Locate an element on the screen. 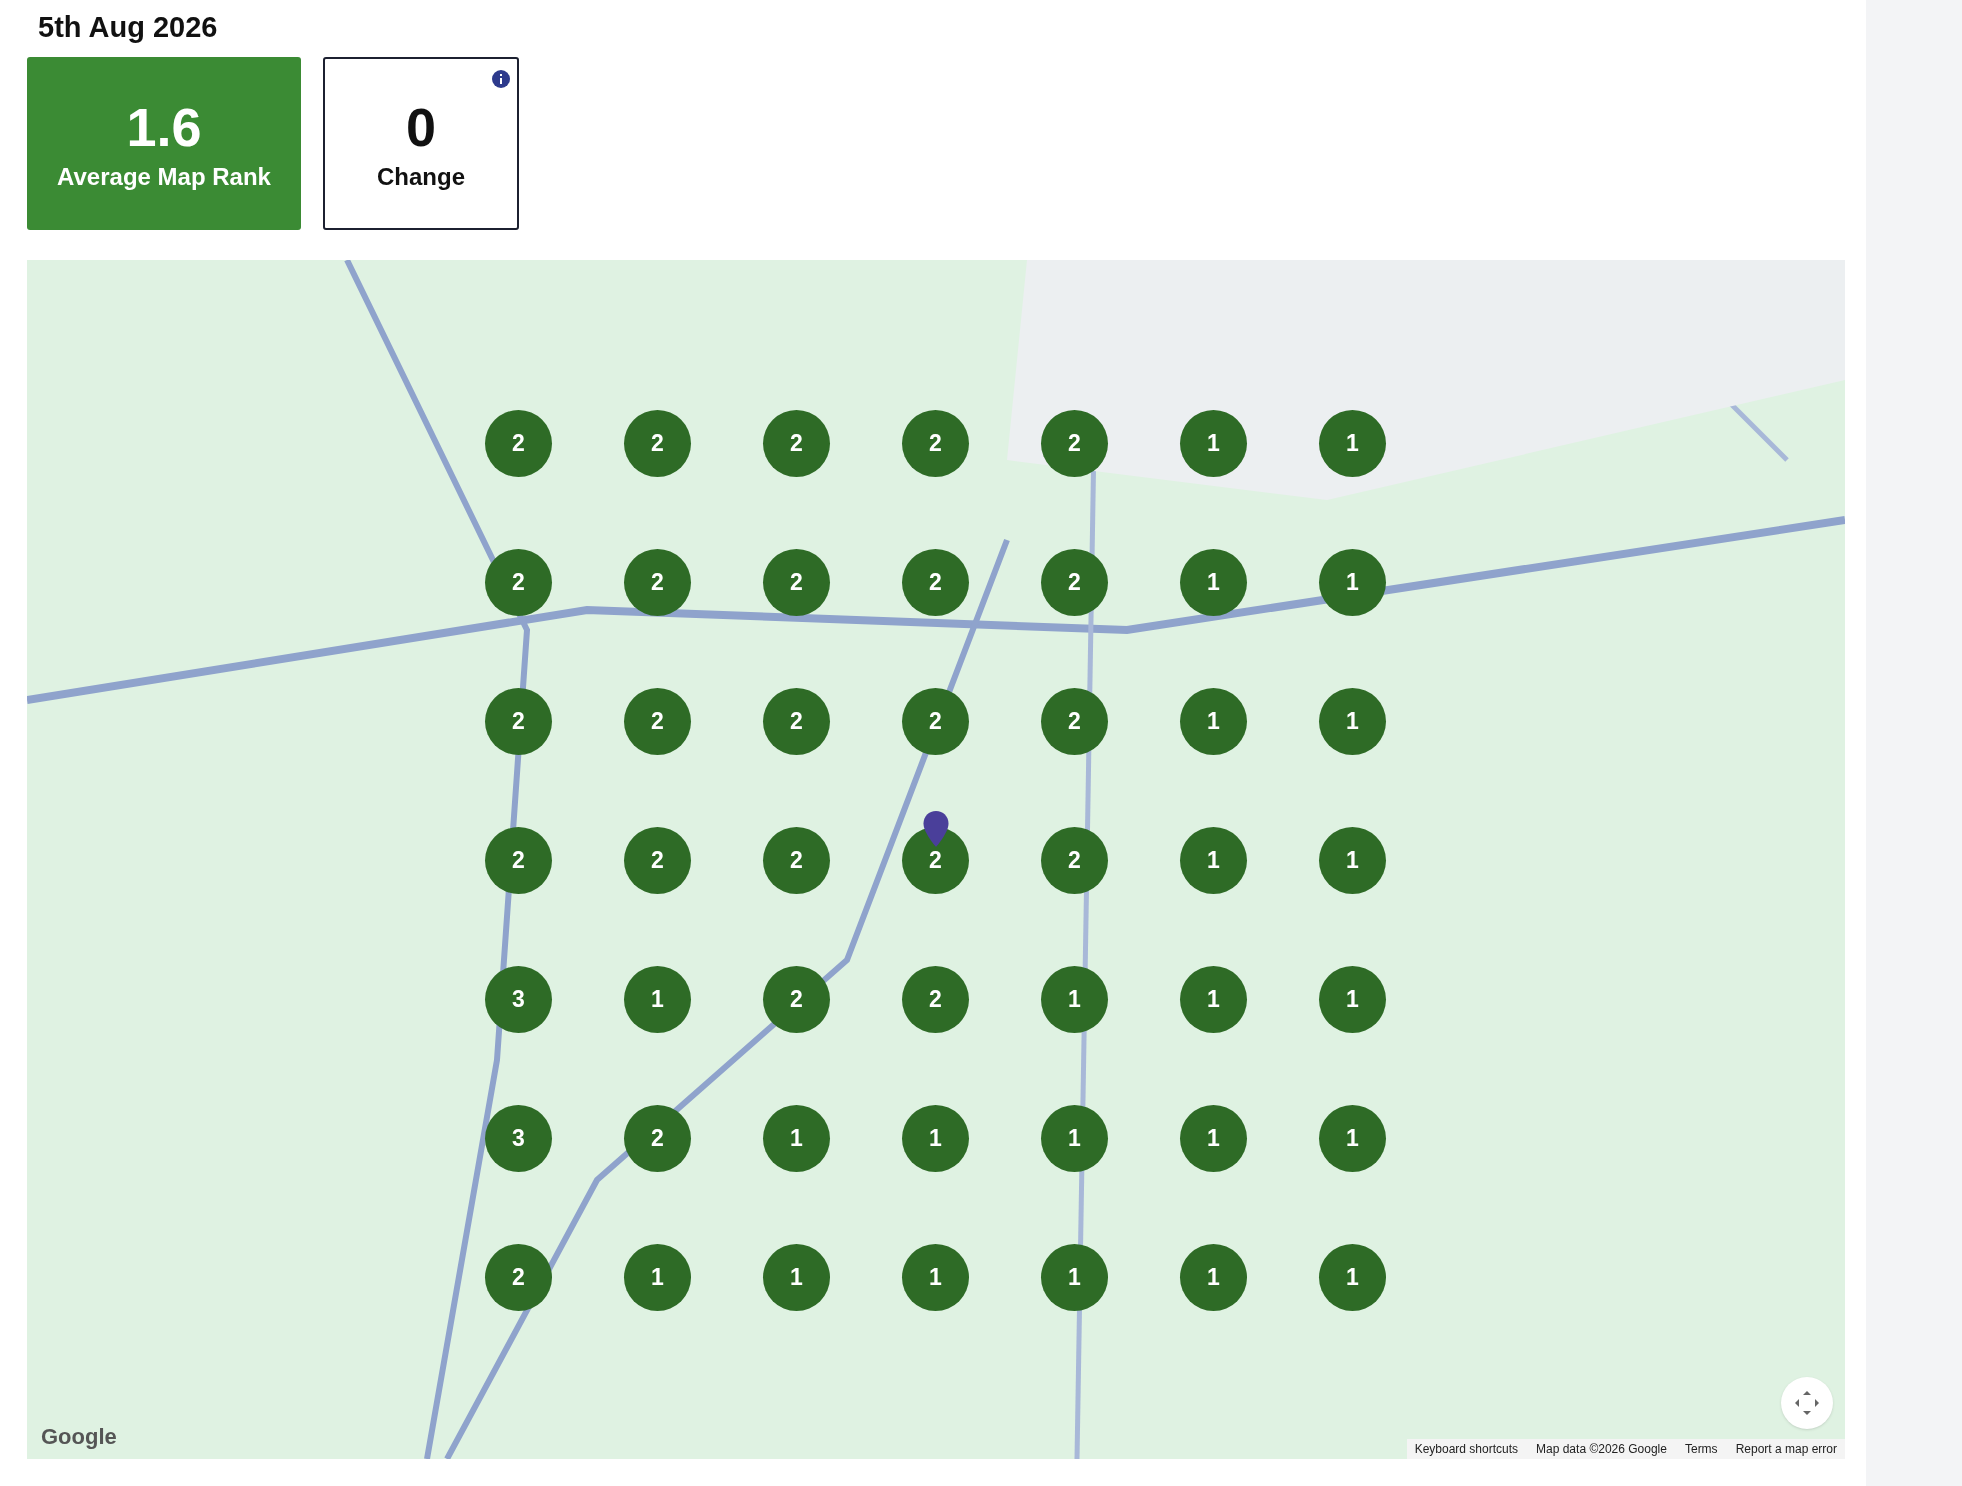 The height and width of the screenshot is (1486, 1962). stat-label: Change is located at coordinates (421, 176).